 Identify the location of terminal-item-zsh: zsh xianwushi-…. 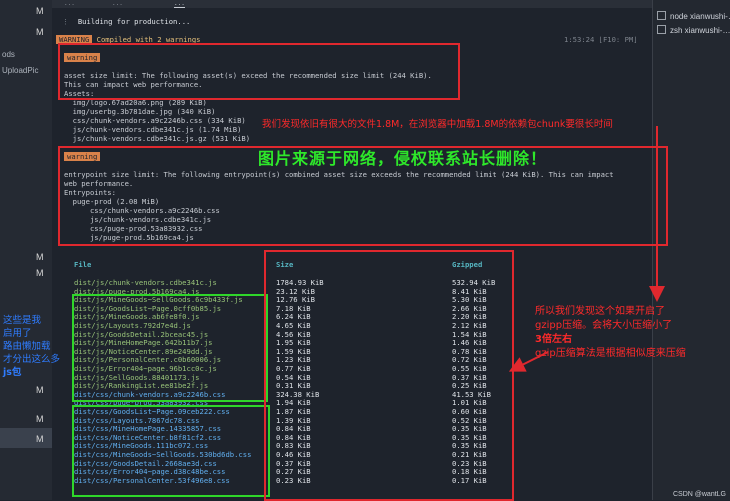
(693, 30).